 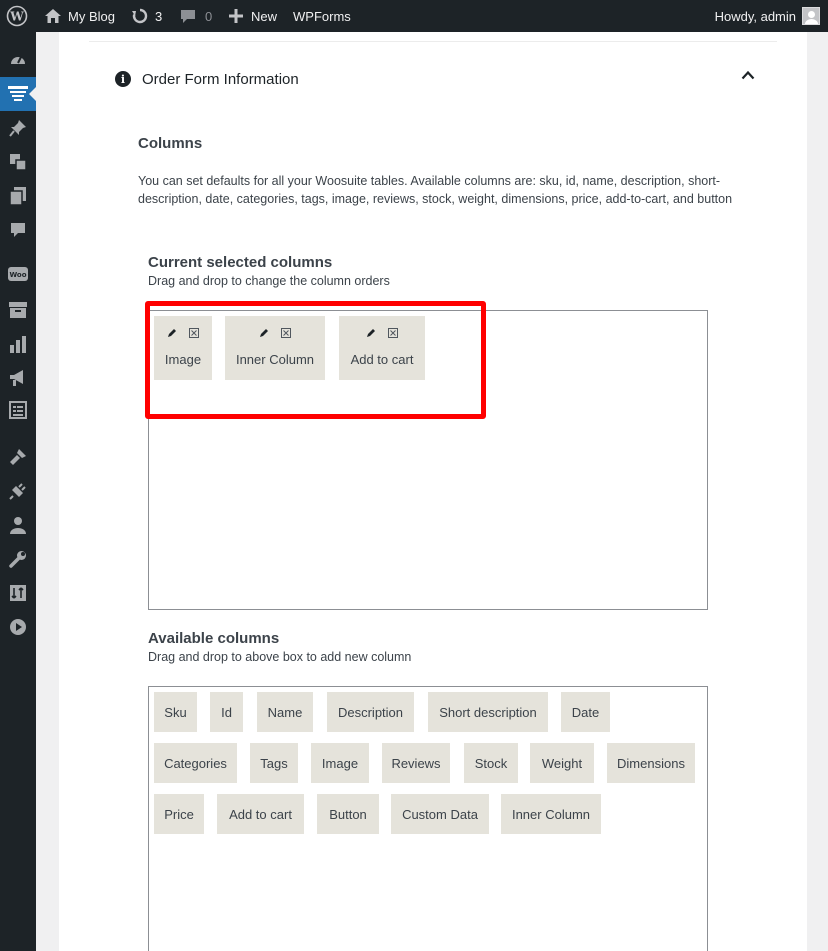 I want to click on new-content-link: New, so click(x=253, y=16).